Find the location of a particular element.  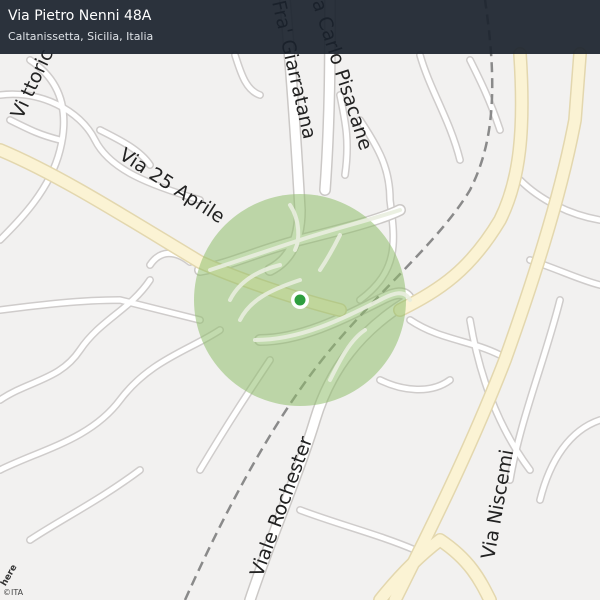

location-marker is located at coordinates (300, 300).